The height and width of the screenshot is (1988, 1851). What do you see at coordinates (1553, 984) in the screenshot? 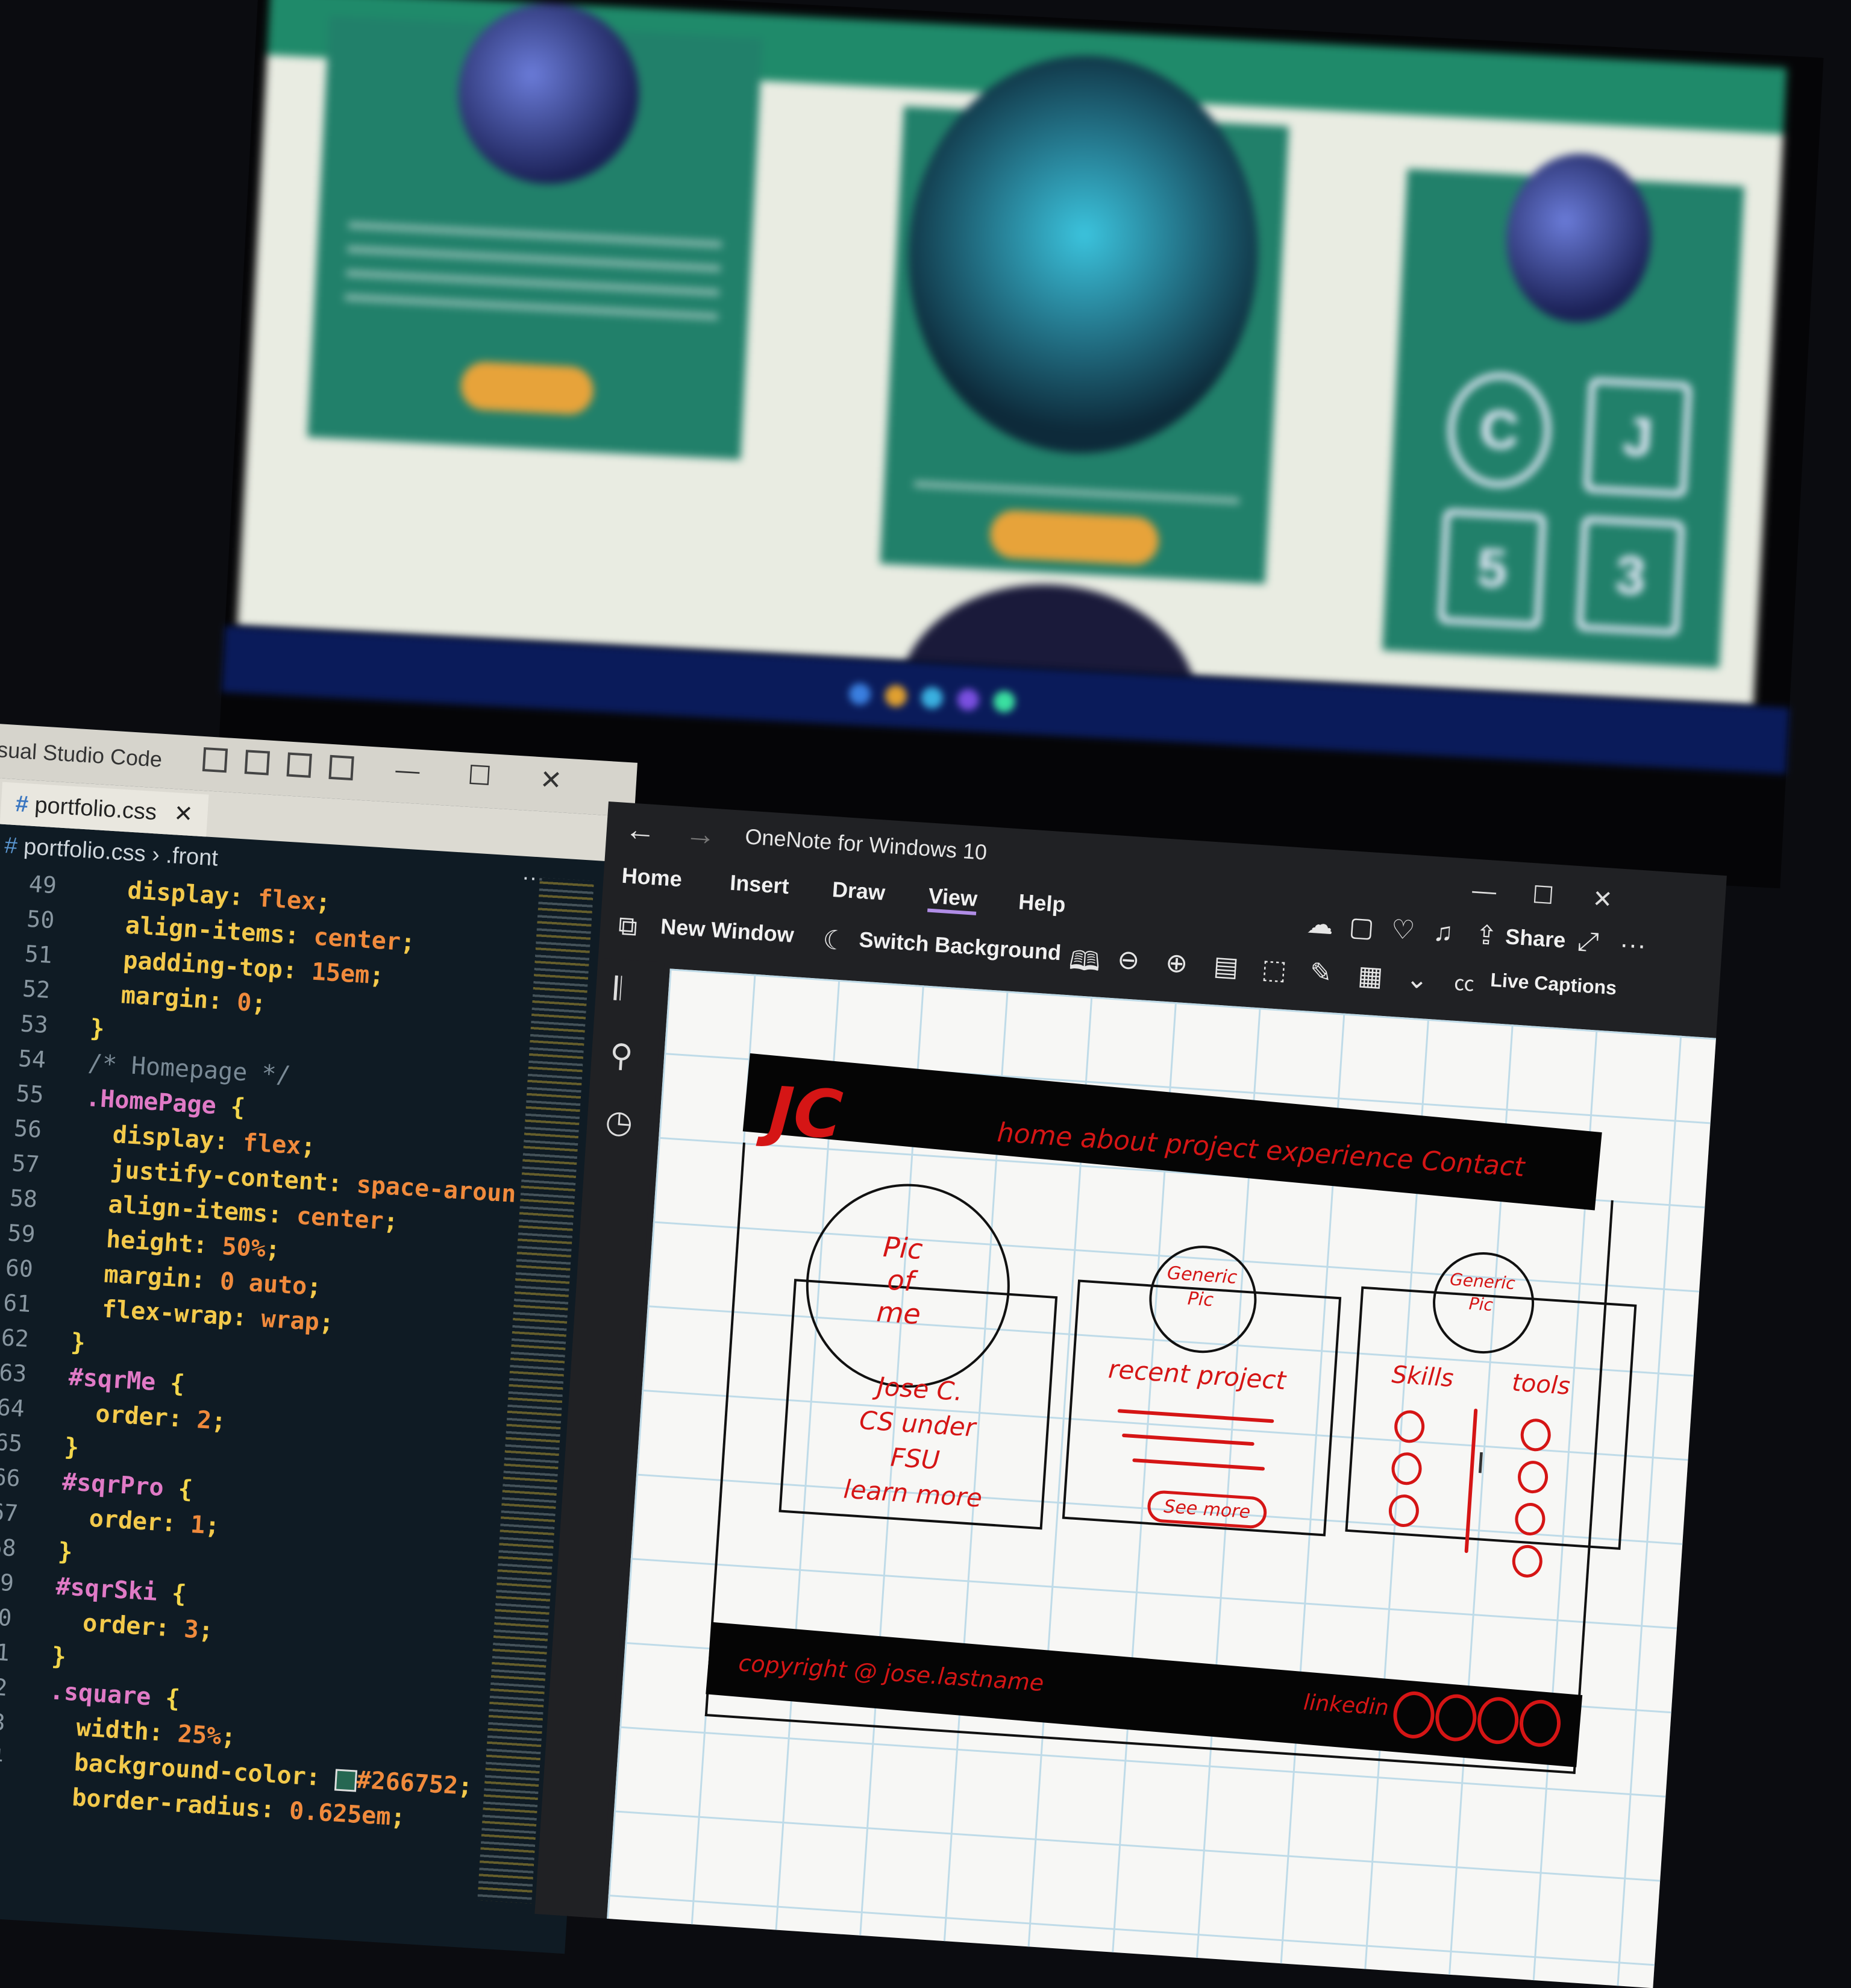
I see `live-captions-button: Live Captions` at bounding box center [1553, 984].